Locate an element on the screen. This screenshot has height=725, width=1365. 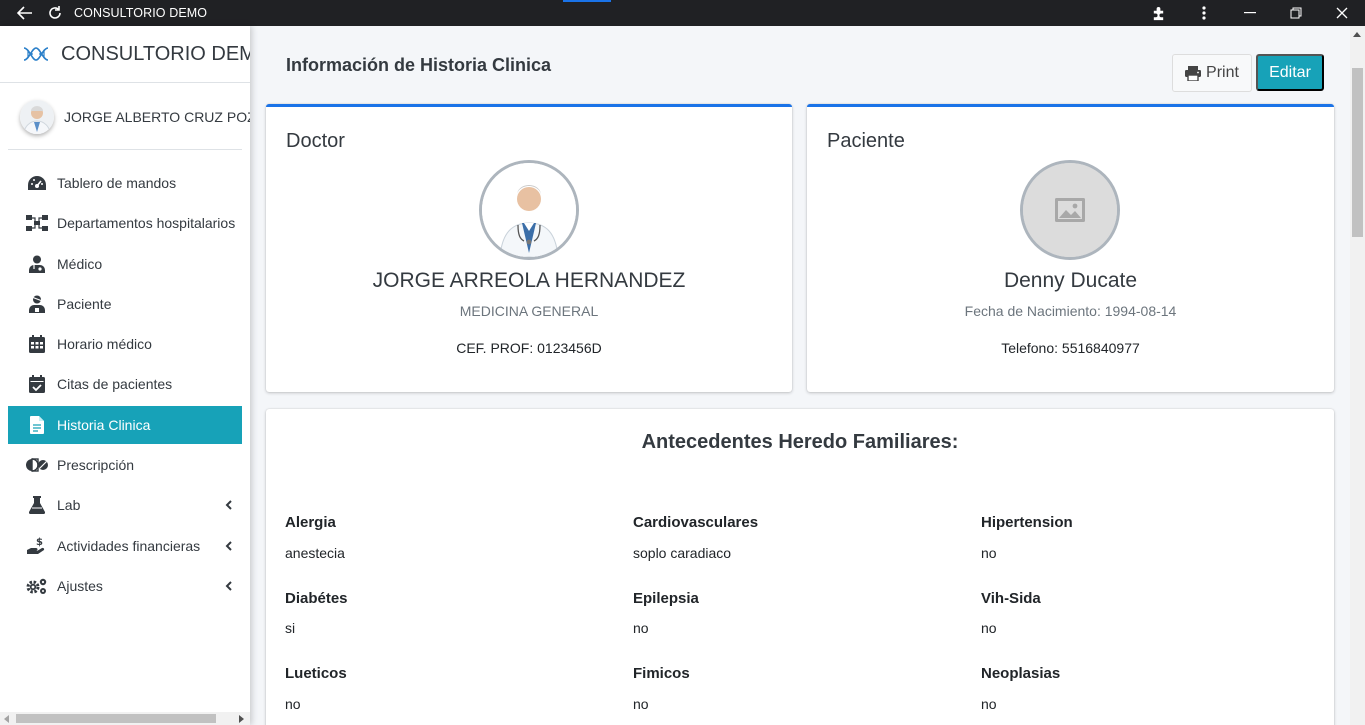
doctor-card-title: Doctor is located at coordinates (315, 141).